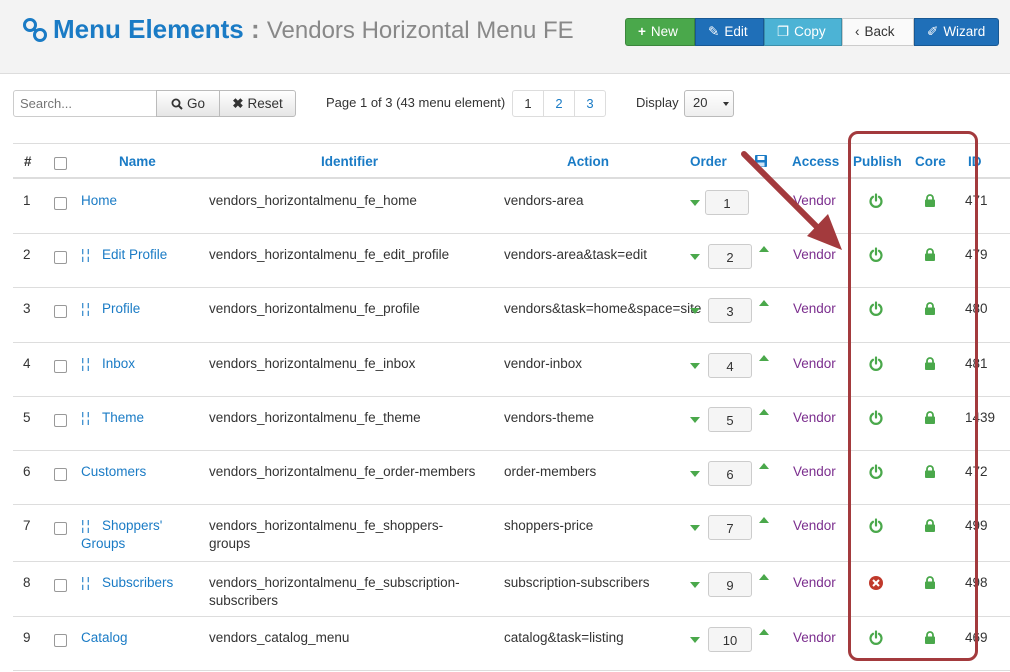 The width and height of the screenshot is (1010, 672). Describe the element at coordinates (113, 471) in the screenshot. I see `menu-item-name-link: Customers` at that location.